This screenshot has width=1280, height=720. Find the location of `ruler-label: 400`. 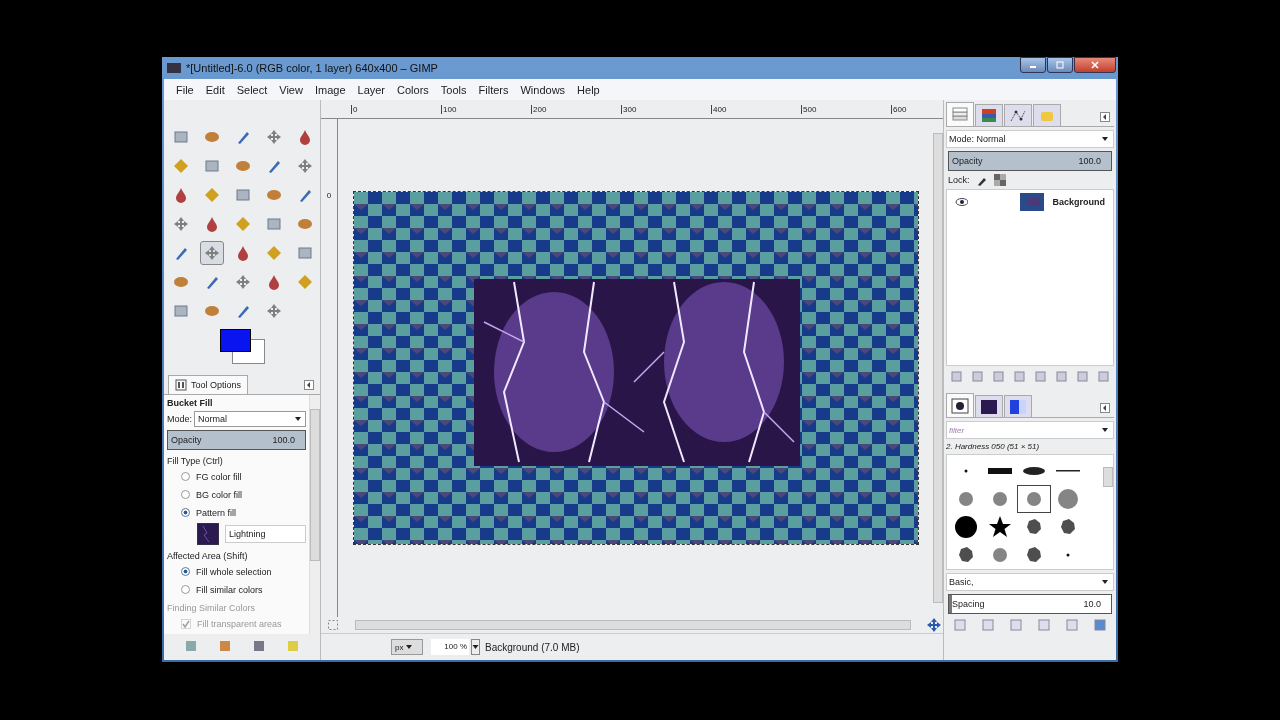

ruler-label: 400 is located at coordinates (756, 109).